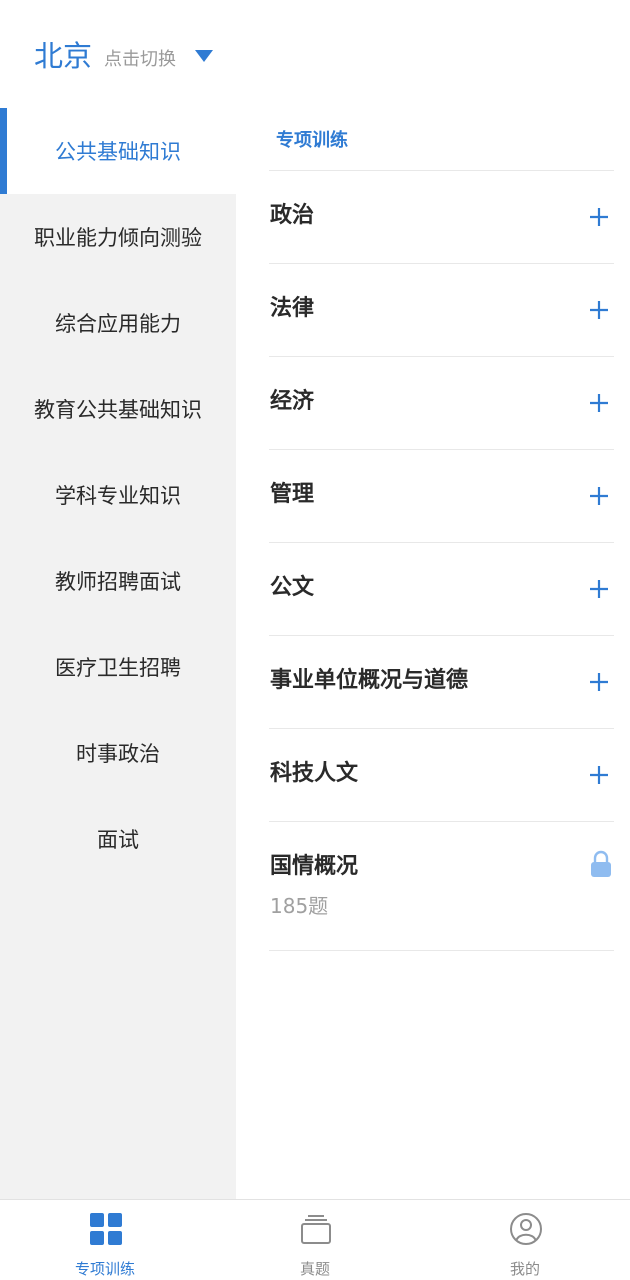 The height and width of the screenshot is (1280, 630). I want to click on caret-down-icon, so click(204, 56).